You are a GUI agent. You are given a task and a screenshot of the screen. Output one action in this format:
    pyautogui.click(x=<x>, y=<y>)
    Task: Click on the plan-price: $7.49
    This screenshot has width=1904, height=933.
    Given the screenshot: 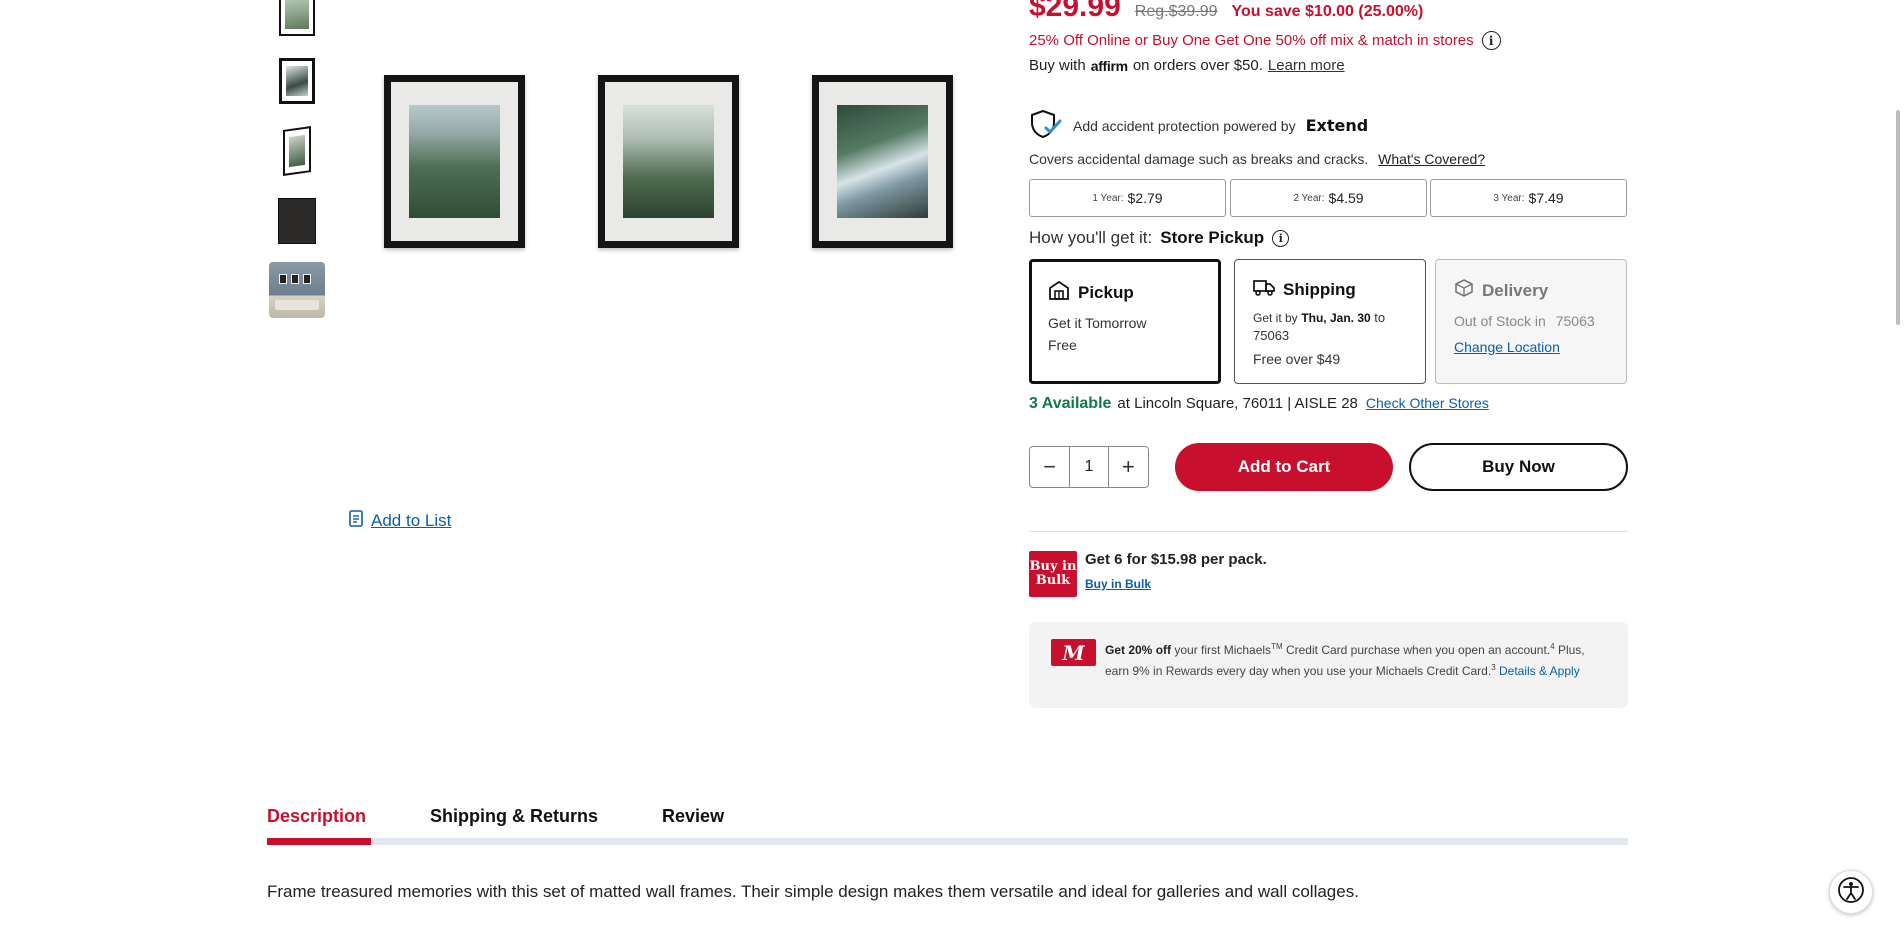 What is the action you would take?
    pyautogui.click(x=1546, y=198)
    